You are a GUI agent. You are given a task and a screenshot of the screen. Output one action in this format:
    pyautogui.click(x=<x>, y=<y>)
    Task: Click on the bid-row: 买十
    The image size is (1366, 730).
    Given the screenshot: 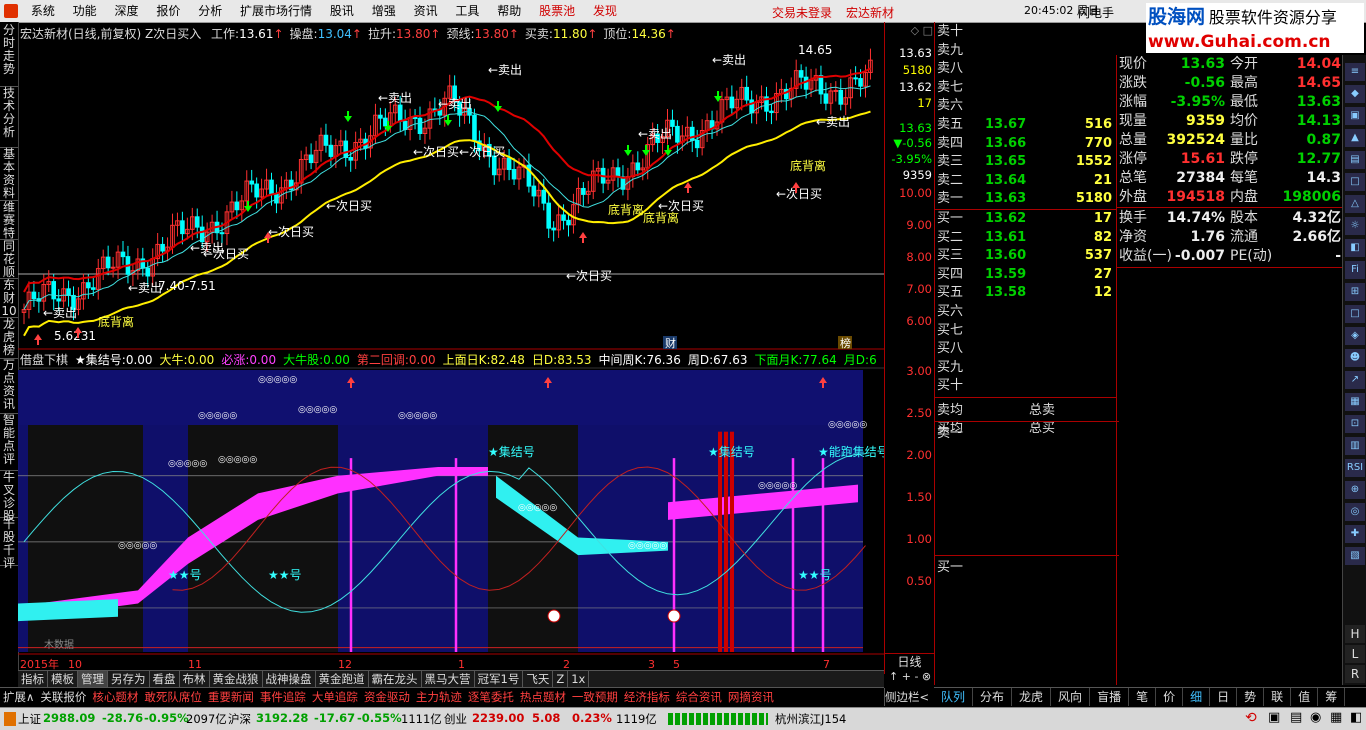 What is the action you would take?
    pyautogui.click(x=1026, y=386)
    